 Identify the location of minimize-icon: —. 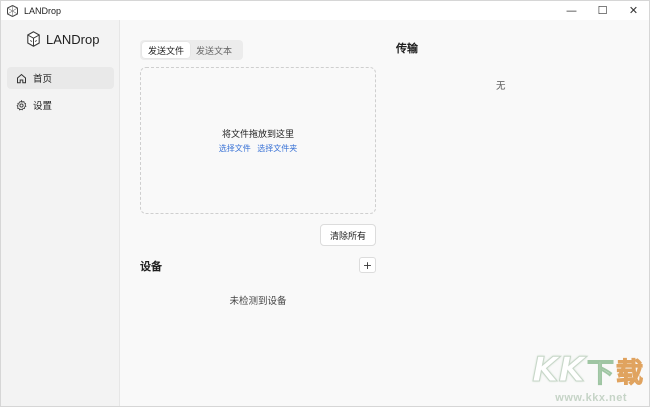
(571, 10).